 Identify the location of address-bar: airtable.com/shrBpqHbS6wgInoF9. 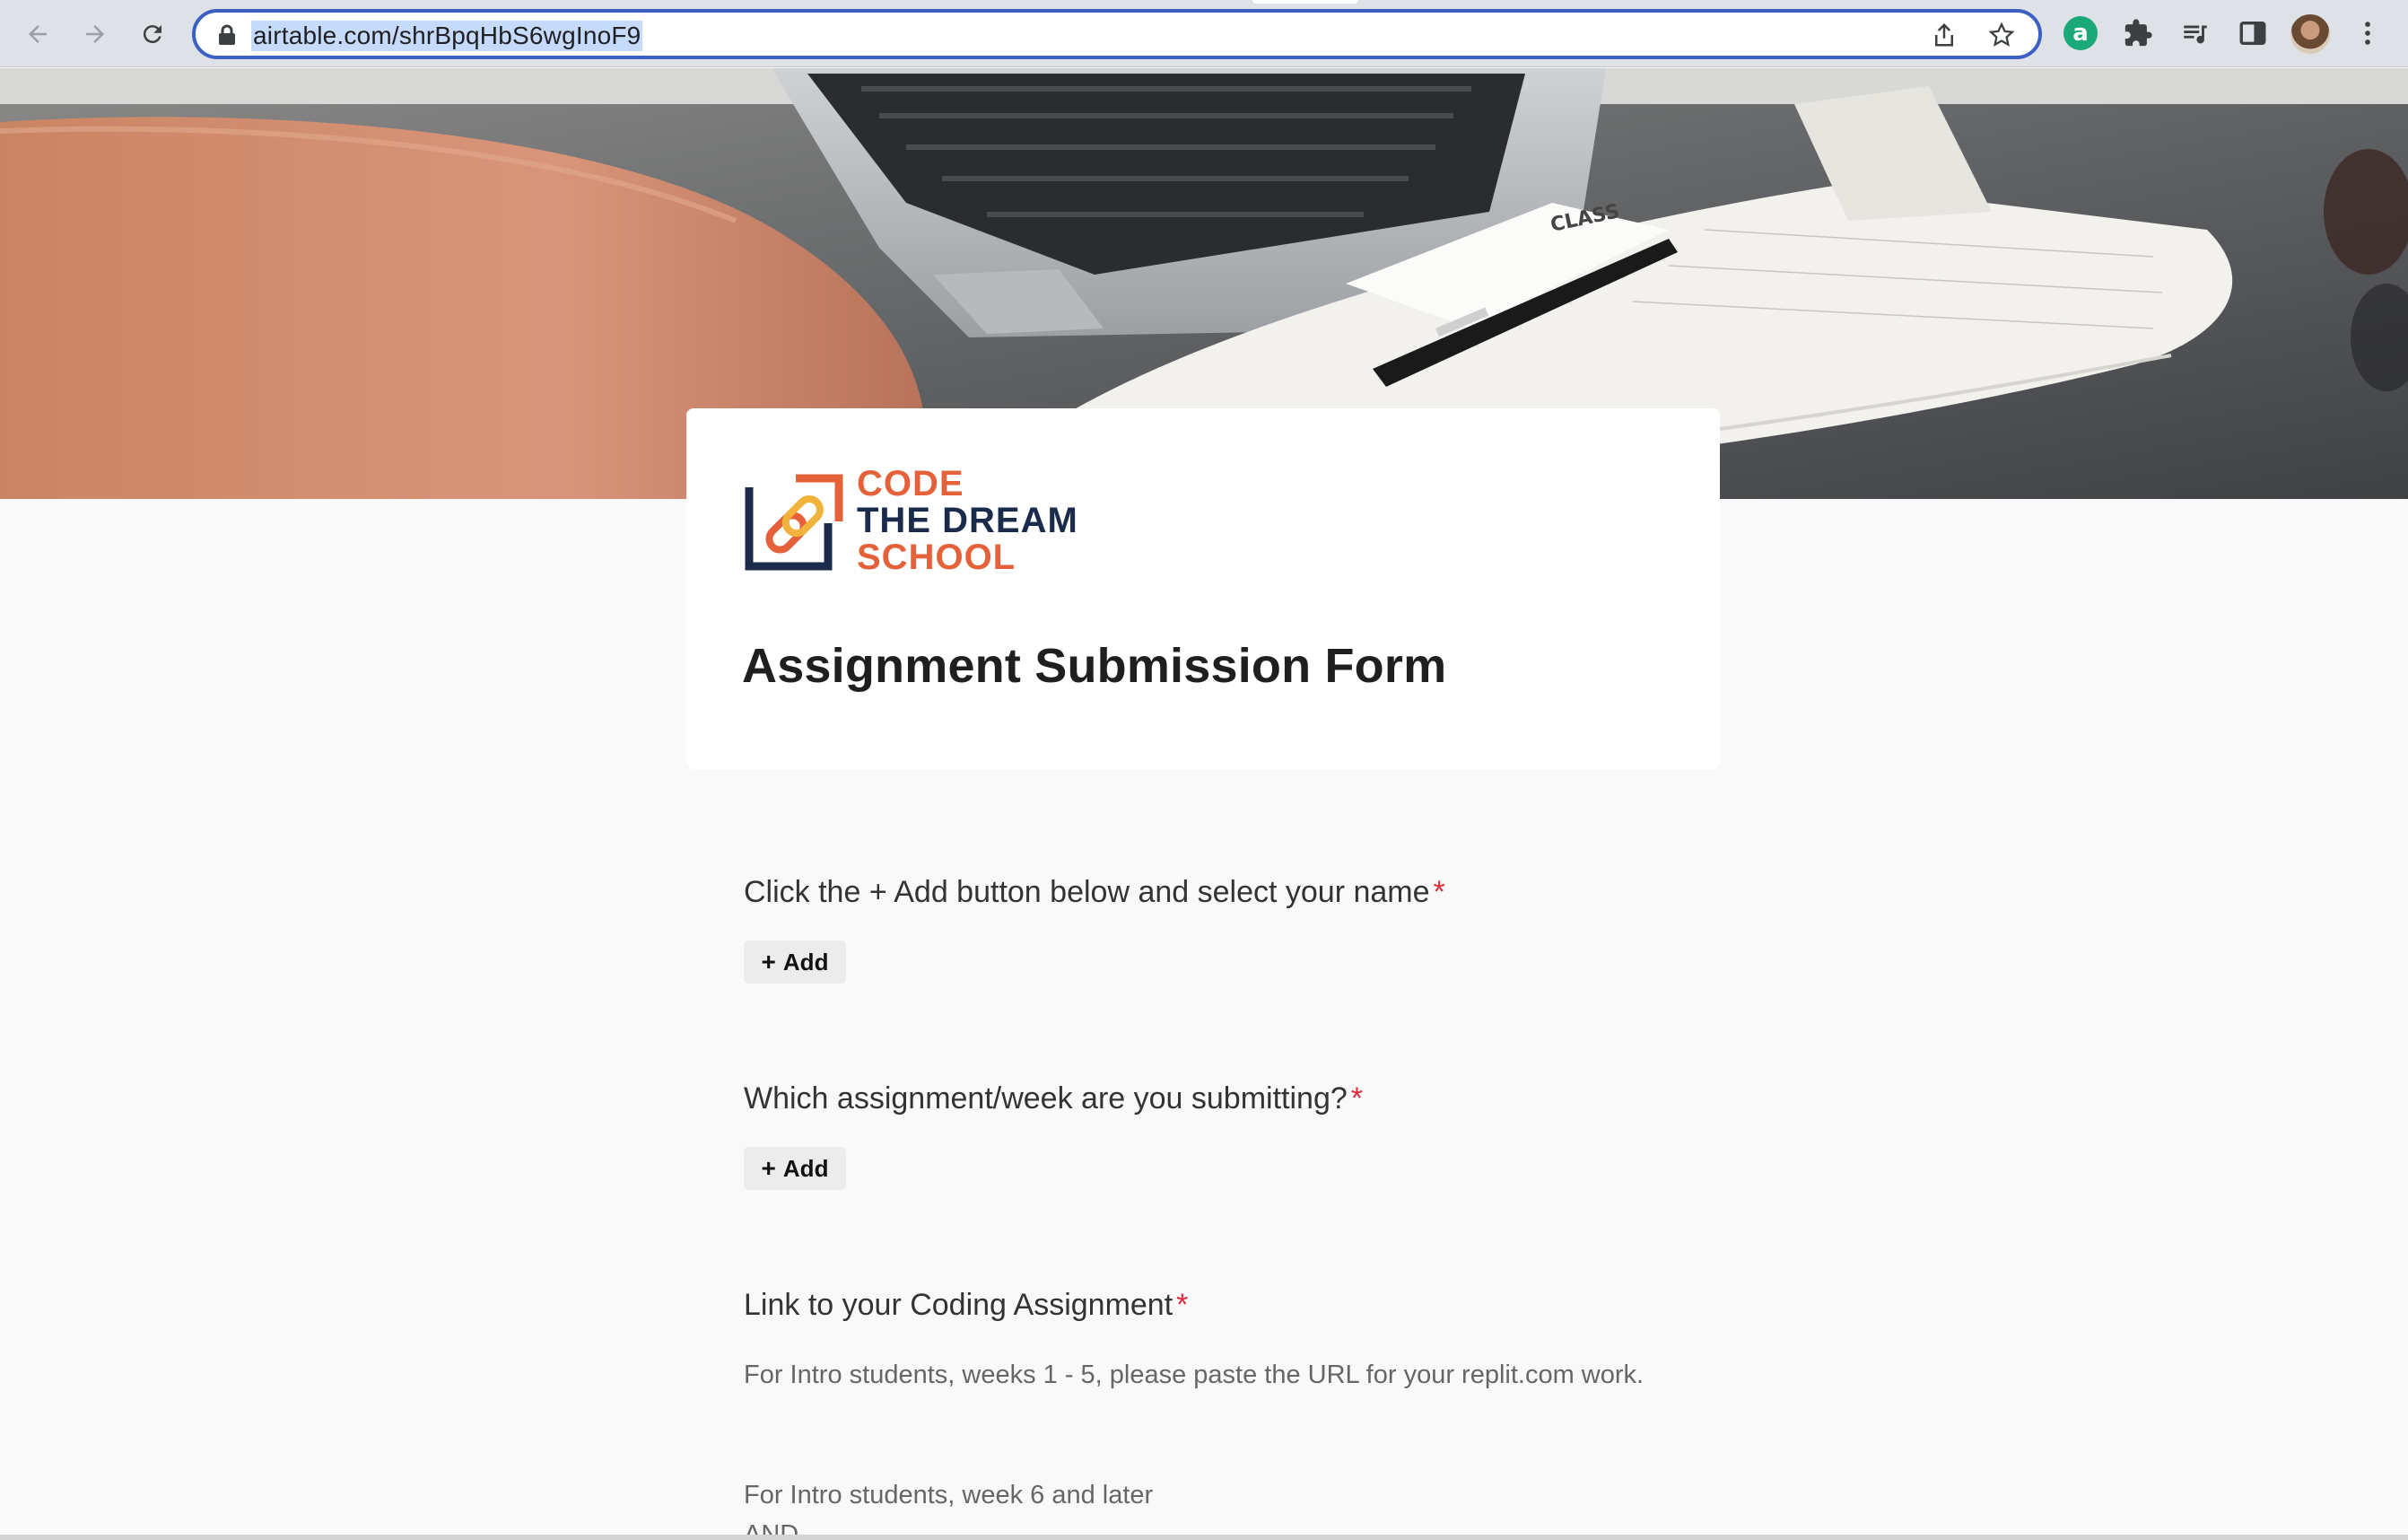
(1117, 34).